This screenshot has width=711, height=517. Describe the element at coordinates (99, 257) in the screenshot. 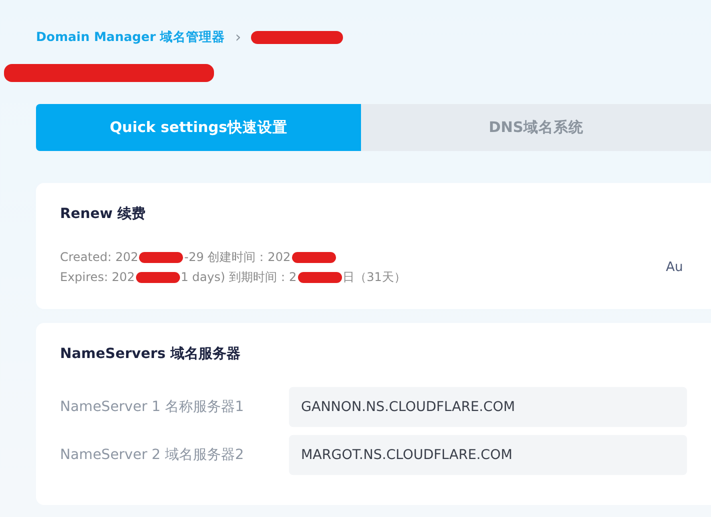

I see `date-text: Created: 202` at that location.